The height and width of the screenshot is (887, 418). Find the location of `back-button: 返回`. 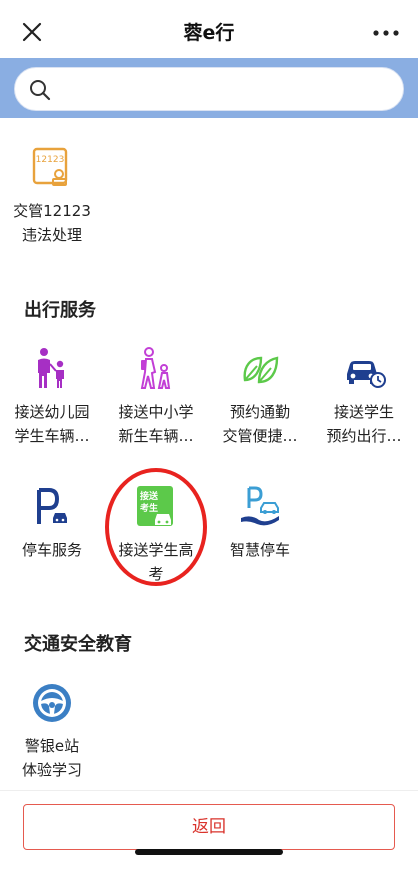

back-button: 返回 is located at coordinates (209, 827).